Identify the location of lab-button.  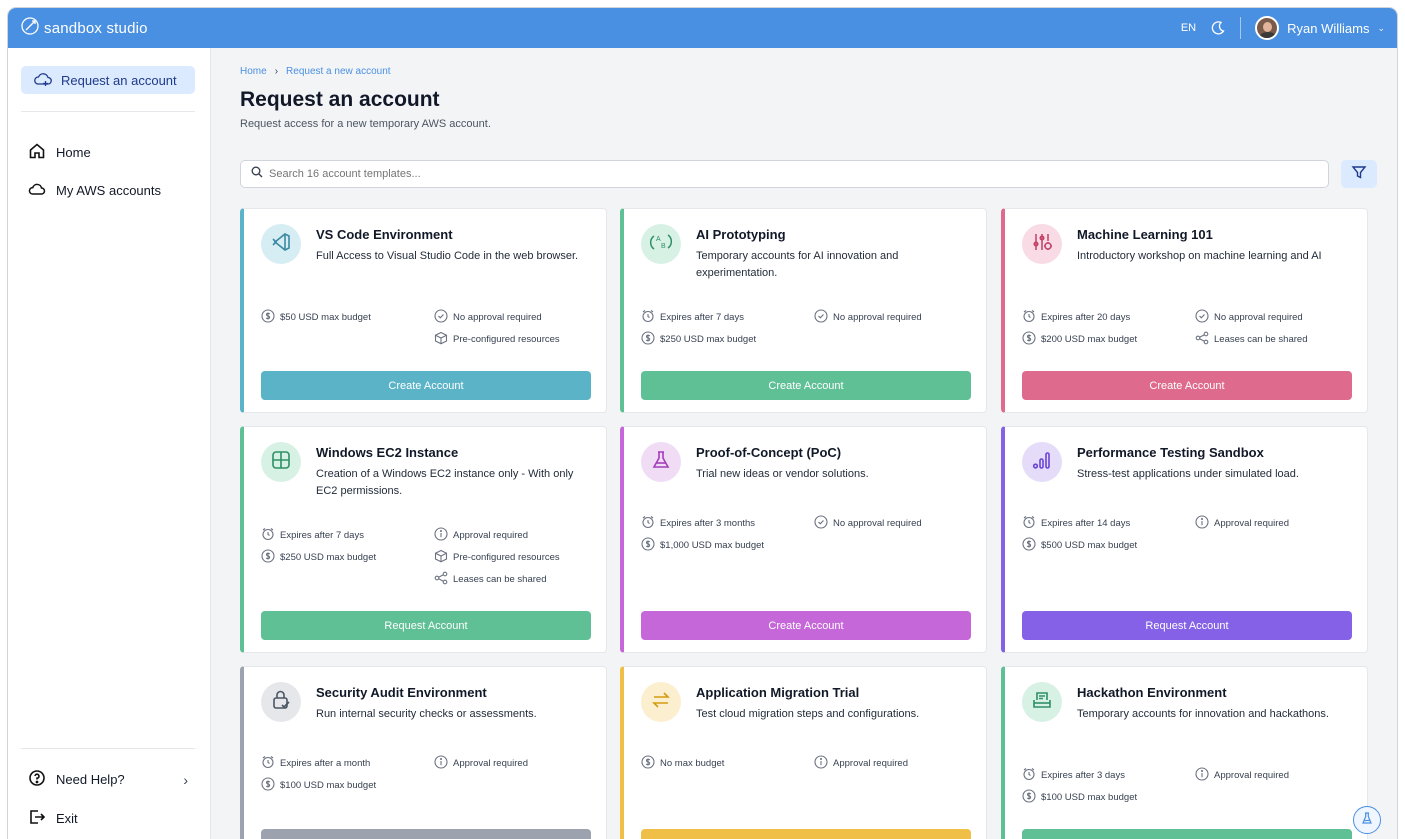
(1367, 820).